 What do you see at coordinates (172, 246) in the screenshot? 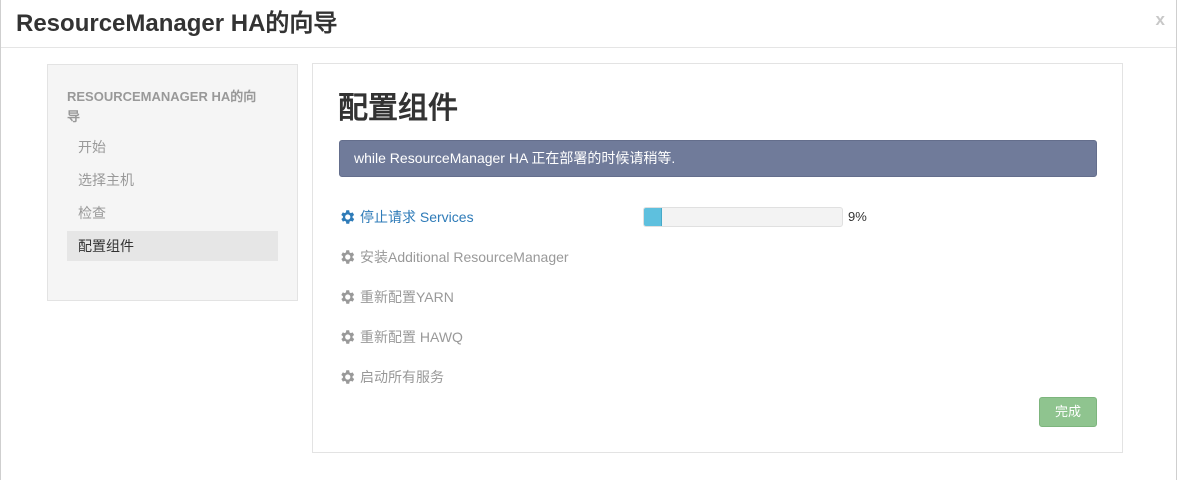
I see `sidebar-item-configure-components: 配置组件` at bounding box center [172, 246].